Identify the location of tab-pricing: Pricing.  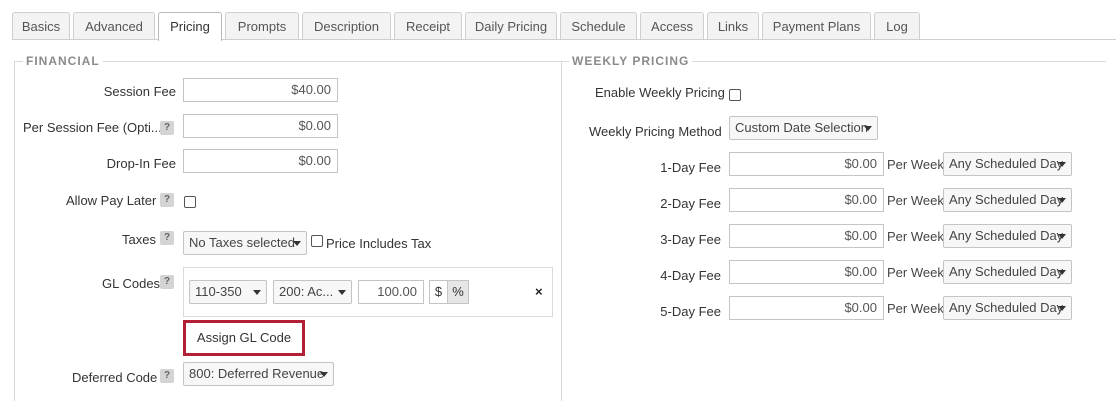
(190, 26).